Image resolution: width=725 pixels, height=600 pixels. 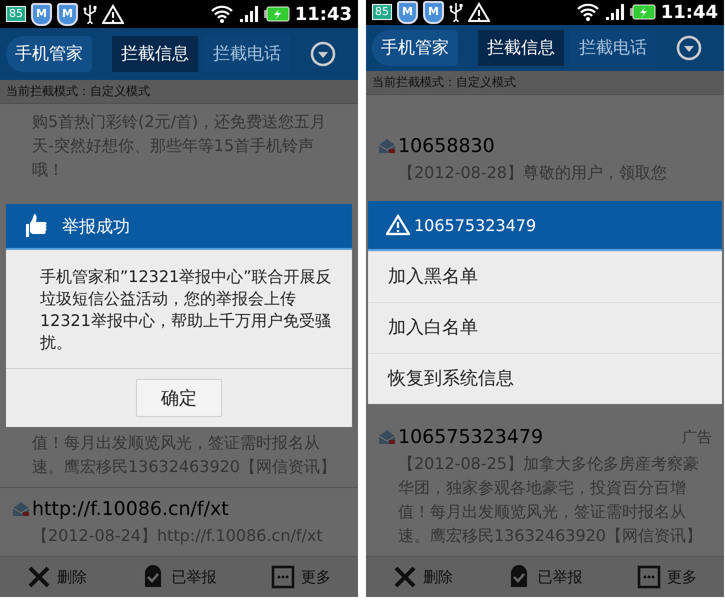 I want to click on menu-item: 加入白名单, so click(x=545, y=327).